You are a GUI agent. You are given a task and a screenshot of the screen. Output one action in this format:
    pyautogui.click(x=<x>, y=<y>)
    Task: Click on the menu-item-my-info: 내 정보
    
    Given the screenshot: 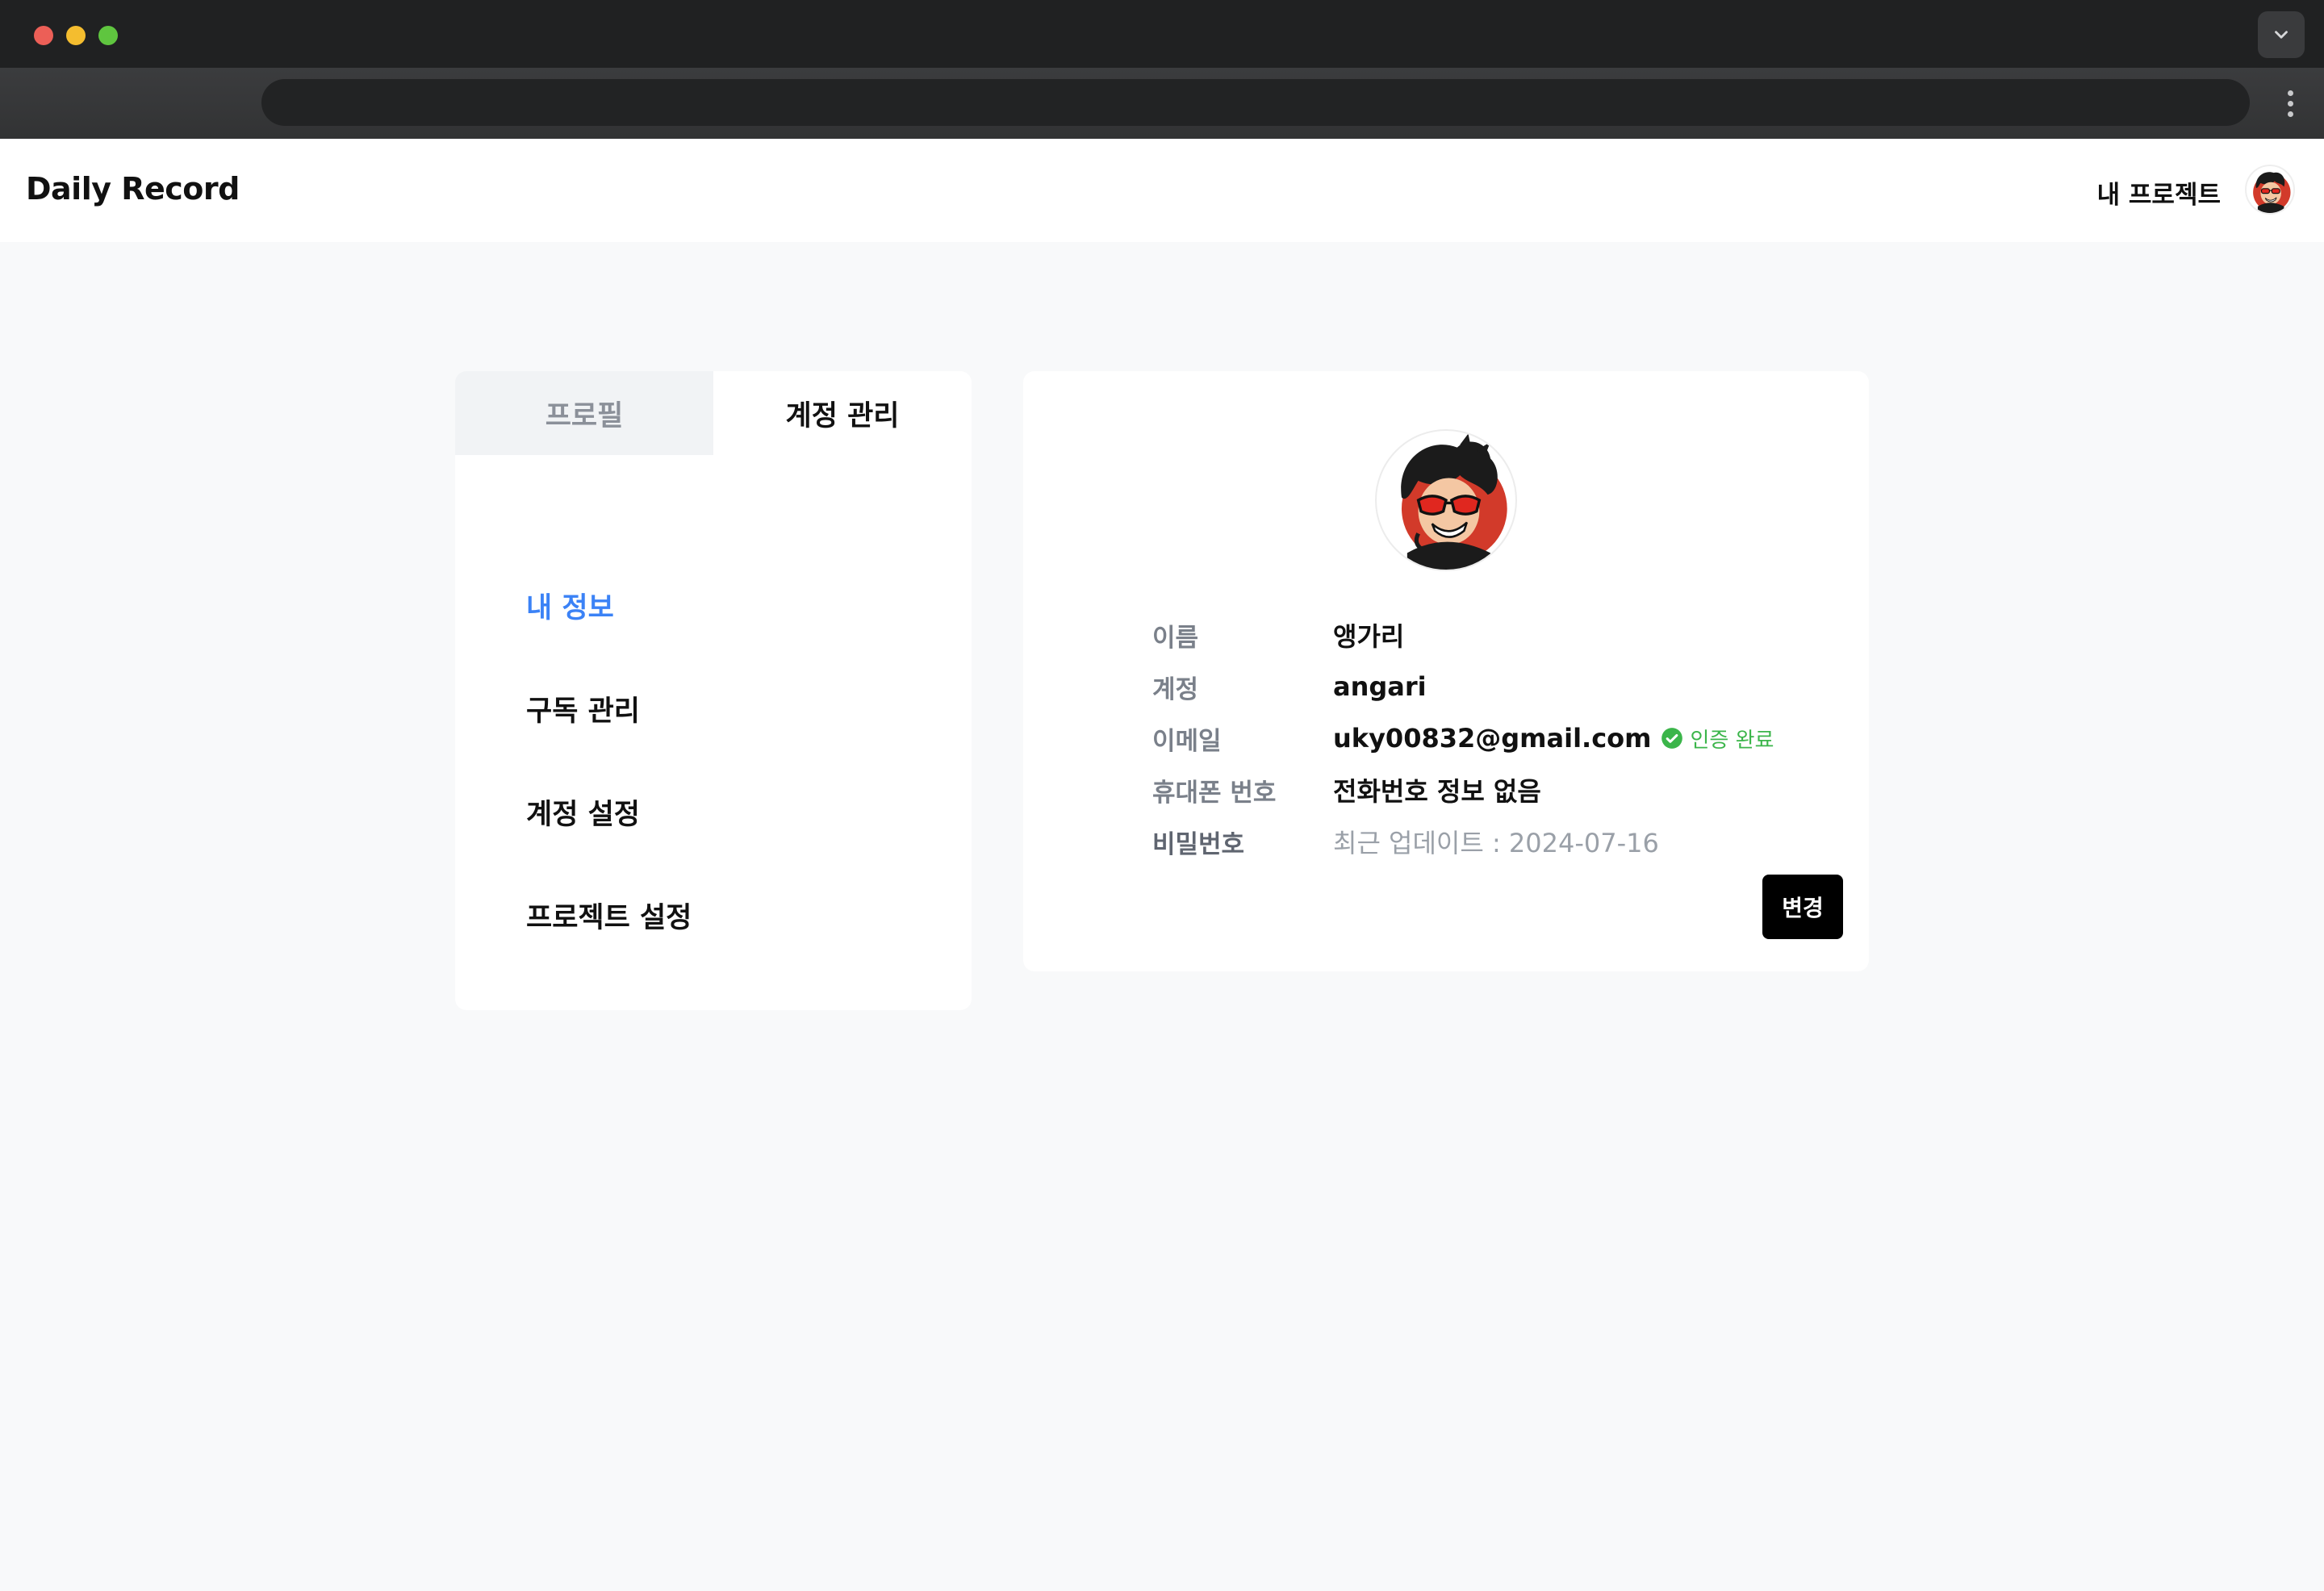 What is the action you would take?
    pyautogui.click(x=609, y=640)
    